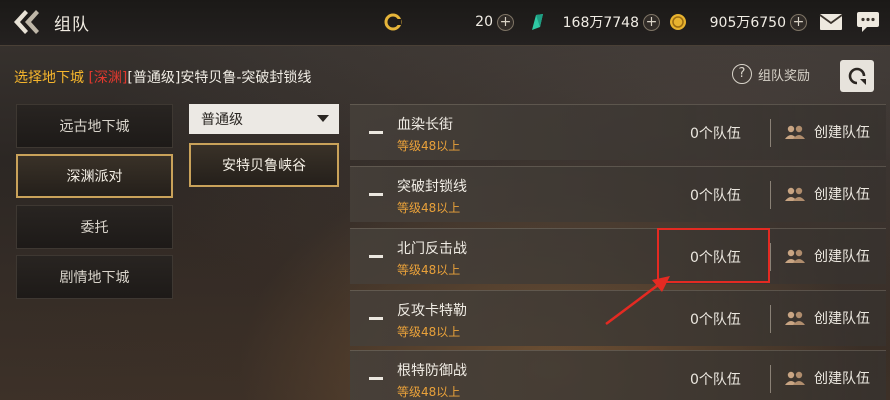  I want to click on team-reward-button: ? 组队奖励, so click(771, 74).